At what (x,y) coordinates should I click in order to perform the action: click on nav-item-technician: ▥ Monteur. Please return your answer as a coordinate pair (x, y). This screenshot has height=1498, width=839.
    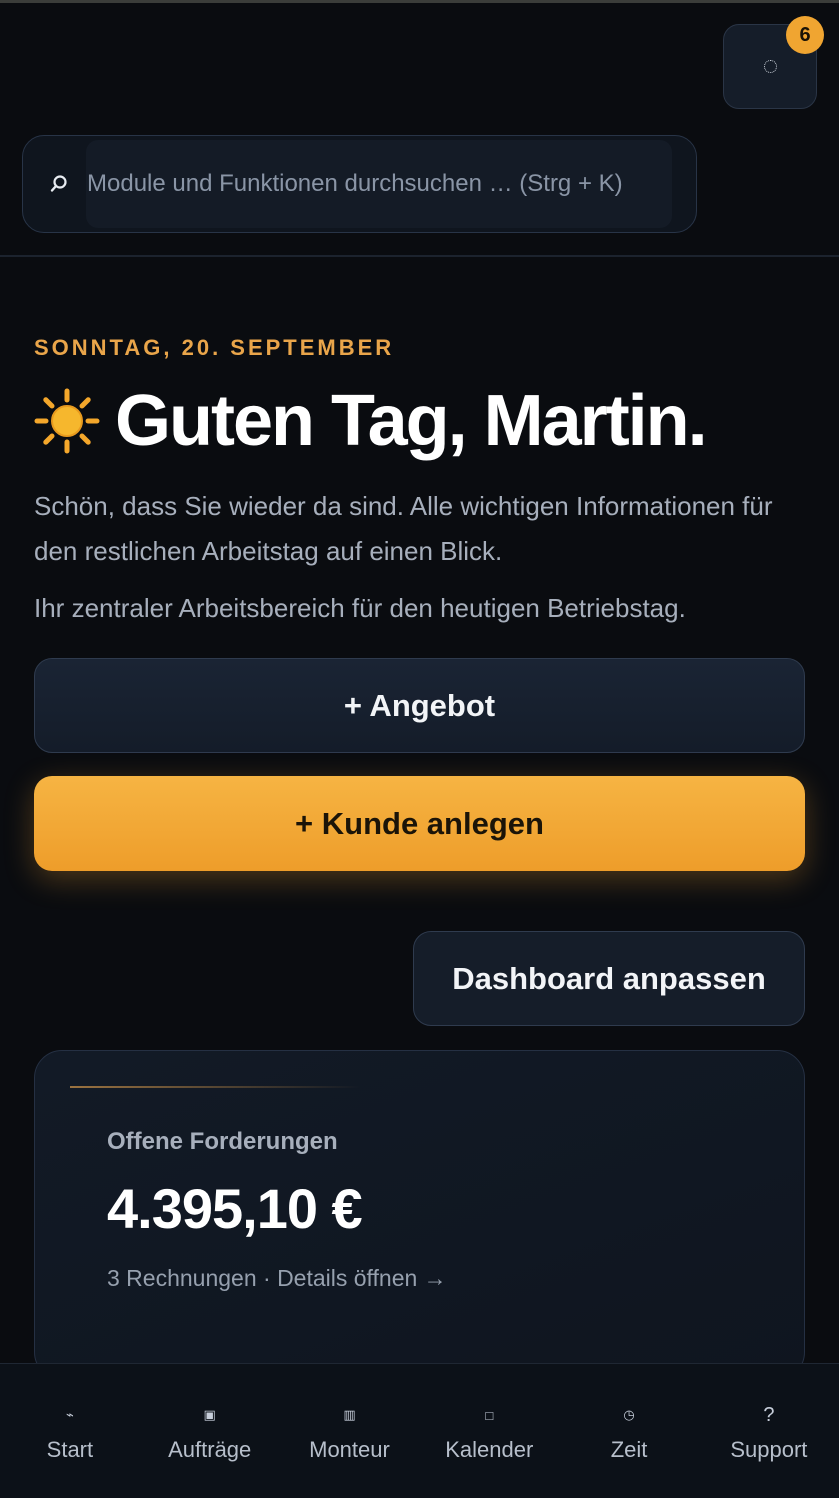
    Looking at the image, I should click on (350, 1431).